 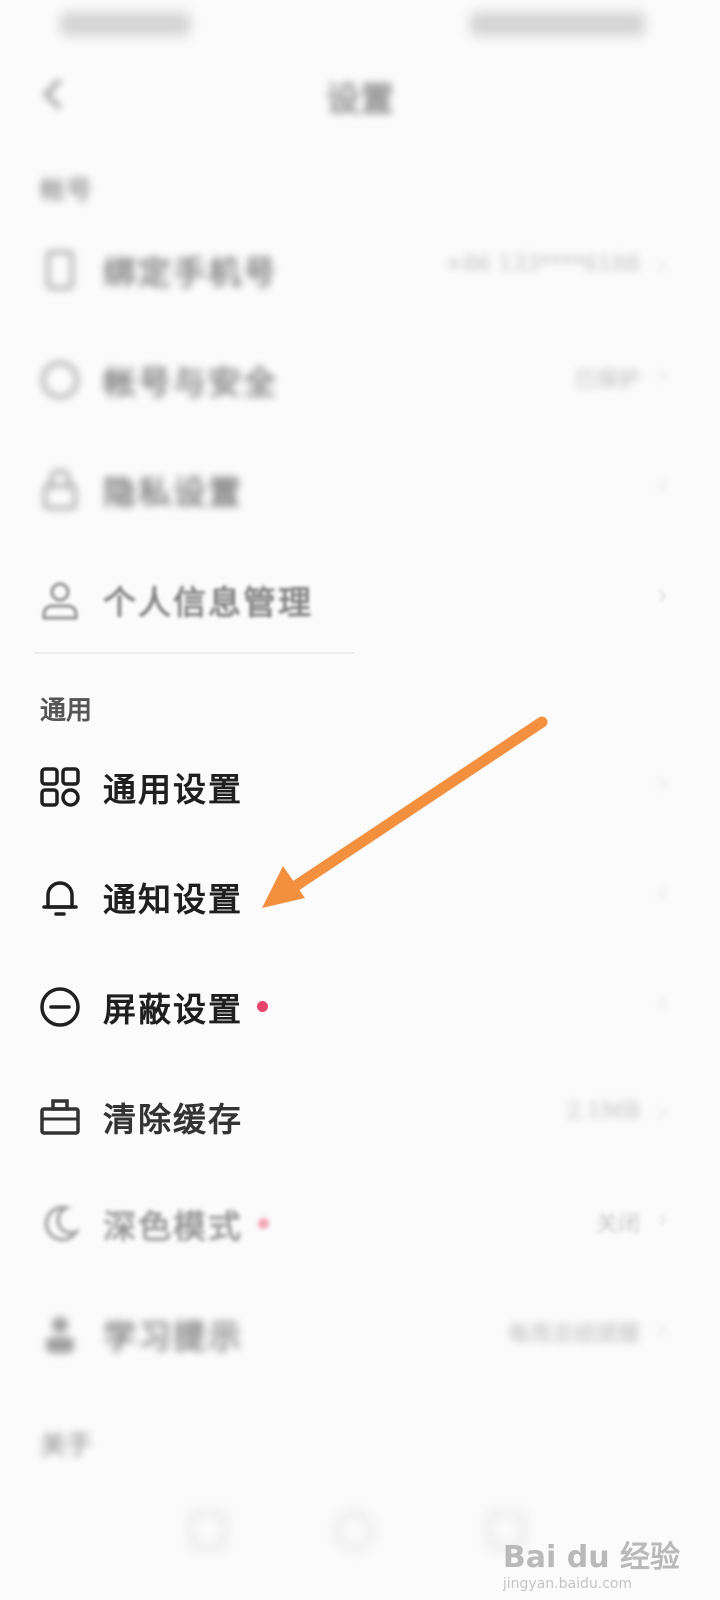 I want to click on watermark-logo-text: Bai du 经验, so click(x=591, y=1557).